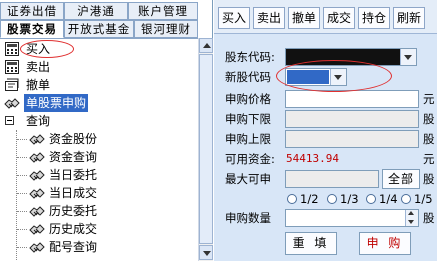 The height and width of the screenshot is (262, 437). Describe the element at coordinates (332, 179) in the screenshot. I see `max-apply-field` at that location.